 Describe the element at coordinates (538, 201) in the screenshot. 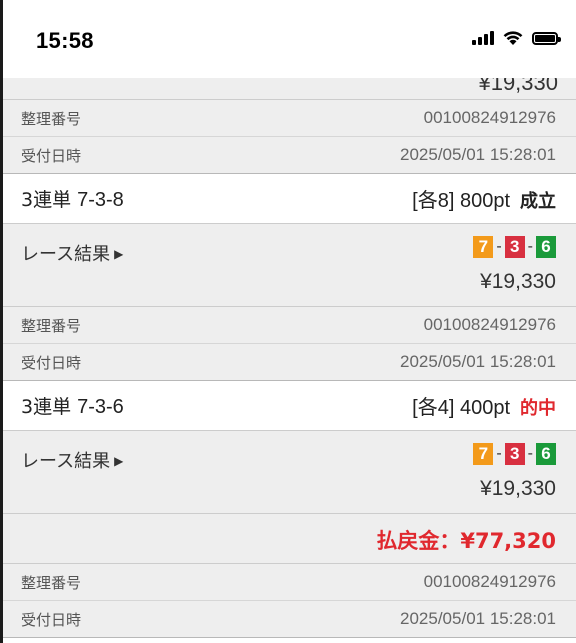

I see `status-badge: 成立` at that location.